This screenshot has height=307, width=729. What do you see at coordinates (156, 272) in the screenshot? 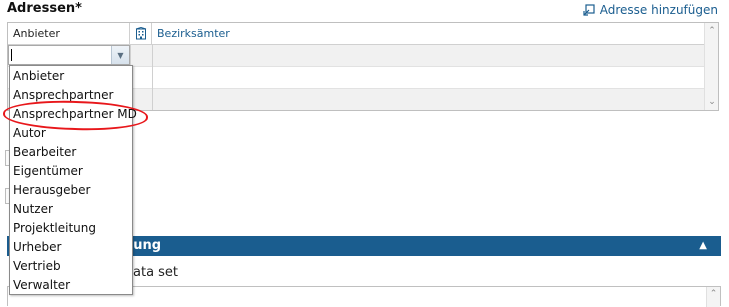
I see `panel-subtitle: ata set` at bounding box center [156, 272].